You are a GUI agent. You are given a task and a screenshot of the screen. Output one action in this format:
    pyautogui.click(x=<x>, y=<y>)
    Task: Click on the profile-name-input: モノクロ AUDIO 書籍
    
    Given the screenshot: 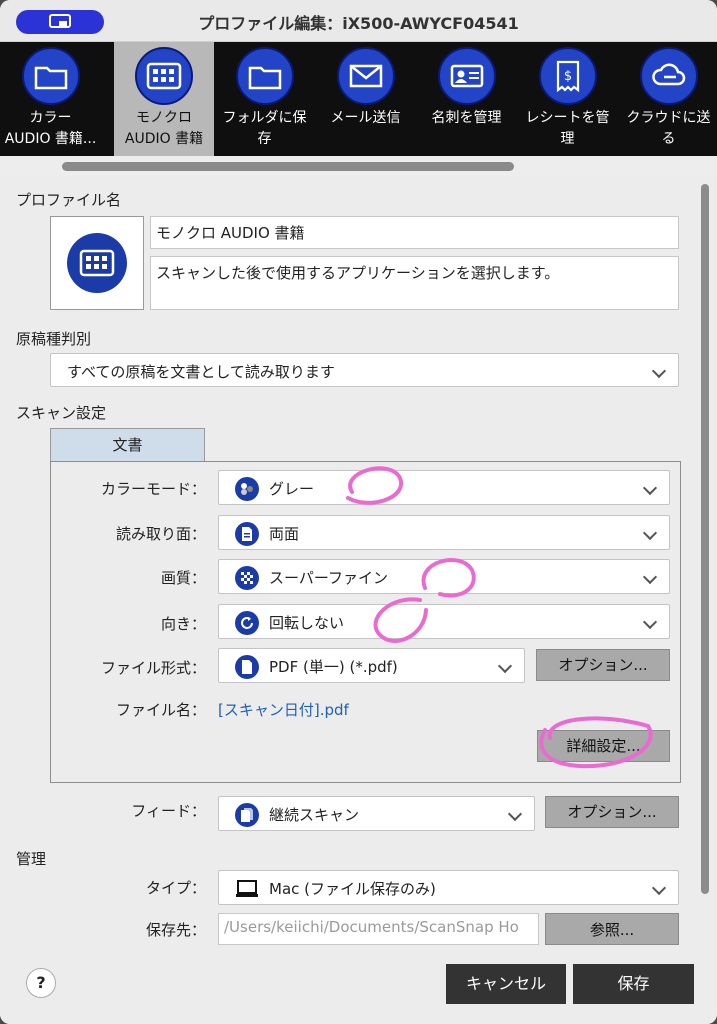 What is the action you would take?
    pyautogui.click(x=414, y=232)
    